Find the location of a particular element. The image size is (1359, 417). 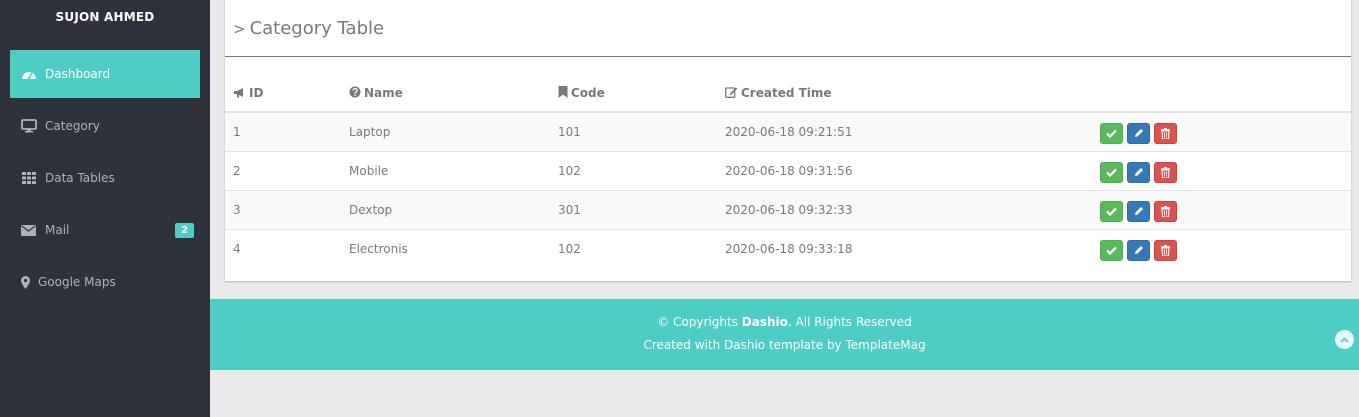

cell-created-time: 2020-06-18 09:33:18 is located at coordinates (789, 248).